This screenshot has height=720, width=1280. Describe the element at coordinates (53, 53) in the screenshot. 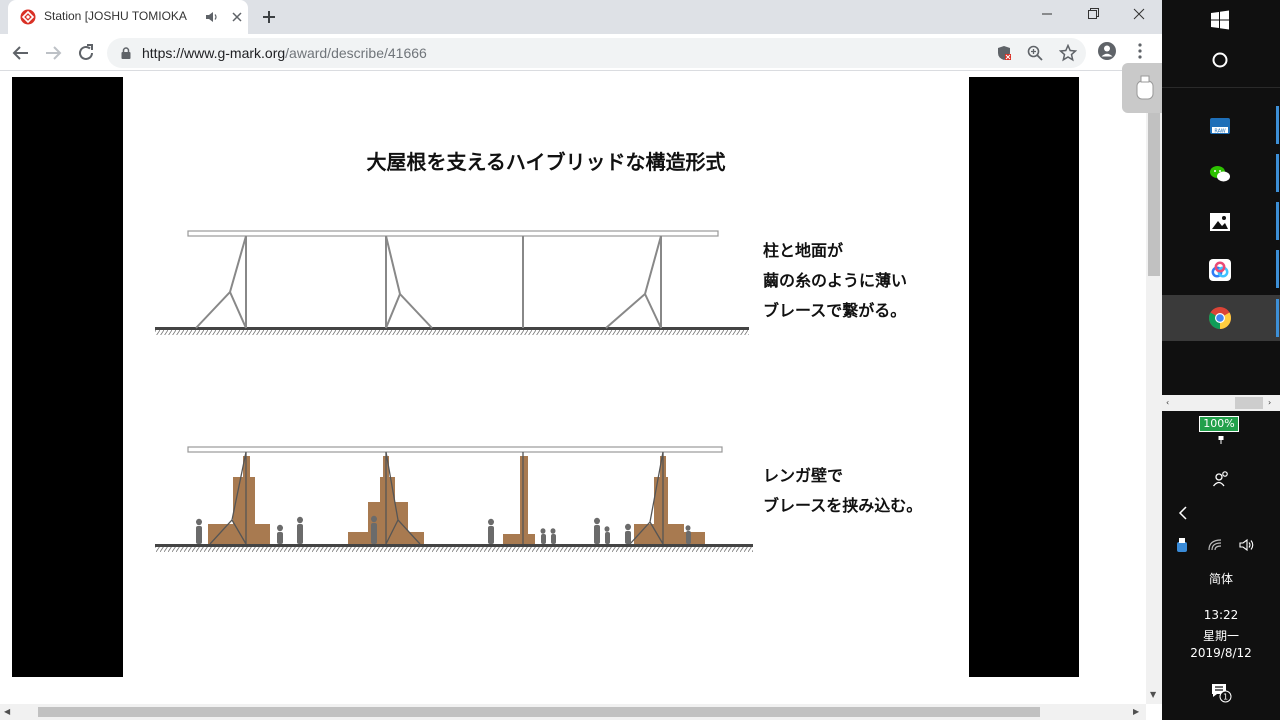

I see `forward-arrow-icon` at that location.